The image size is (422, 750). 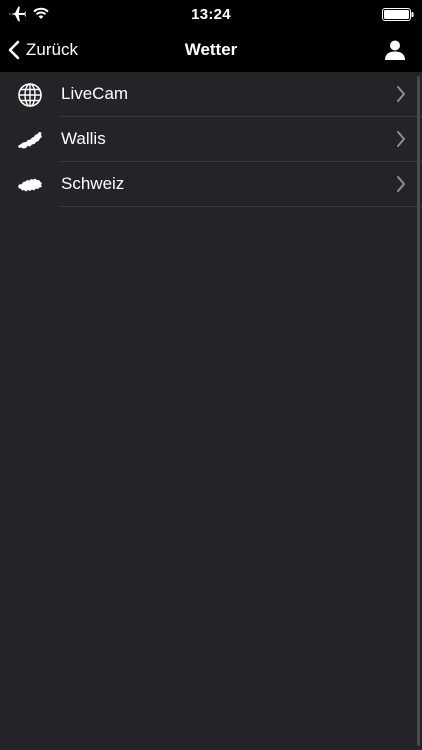 I want to click on list-item-schweiz: Schweiz, so click(x=211, y=184).